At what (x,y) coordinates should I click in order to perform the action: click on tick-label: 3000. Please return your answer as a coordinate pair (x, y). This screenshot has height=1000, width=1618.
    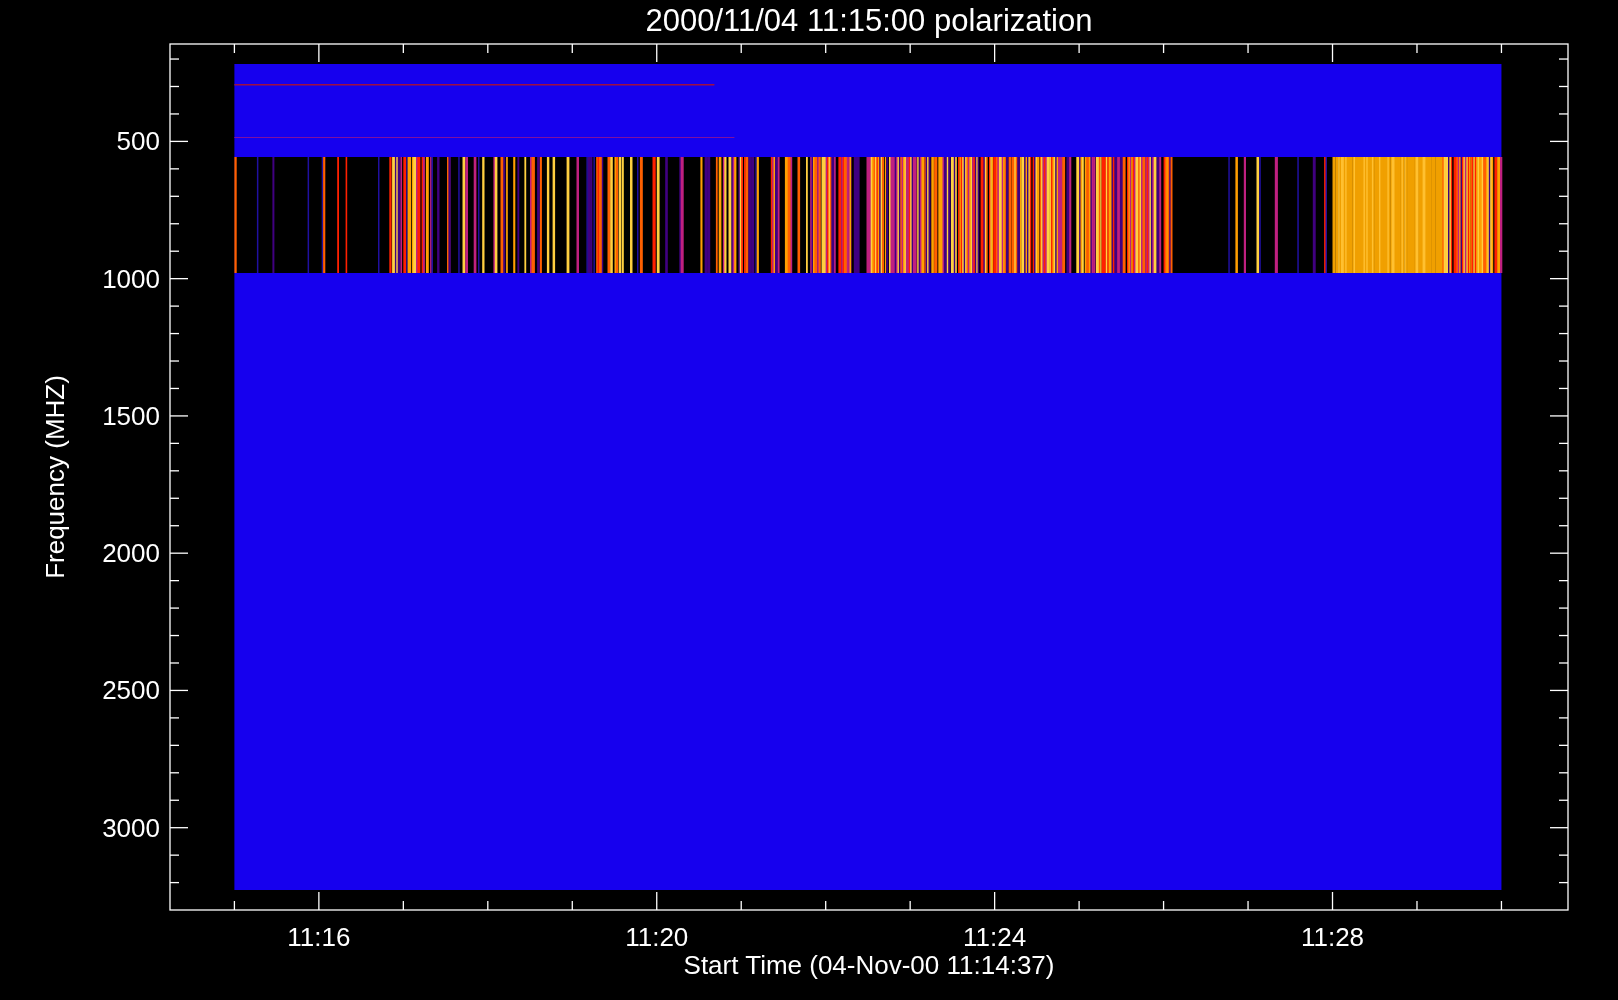
    Looking at the image, I should click on (131, 827).